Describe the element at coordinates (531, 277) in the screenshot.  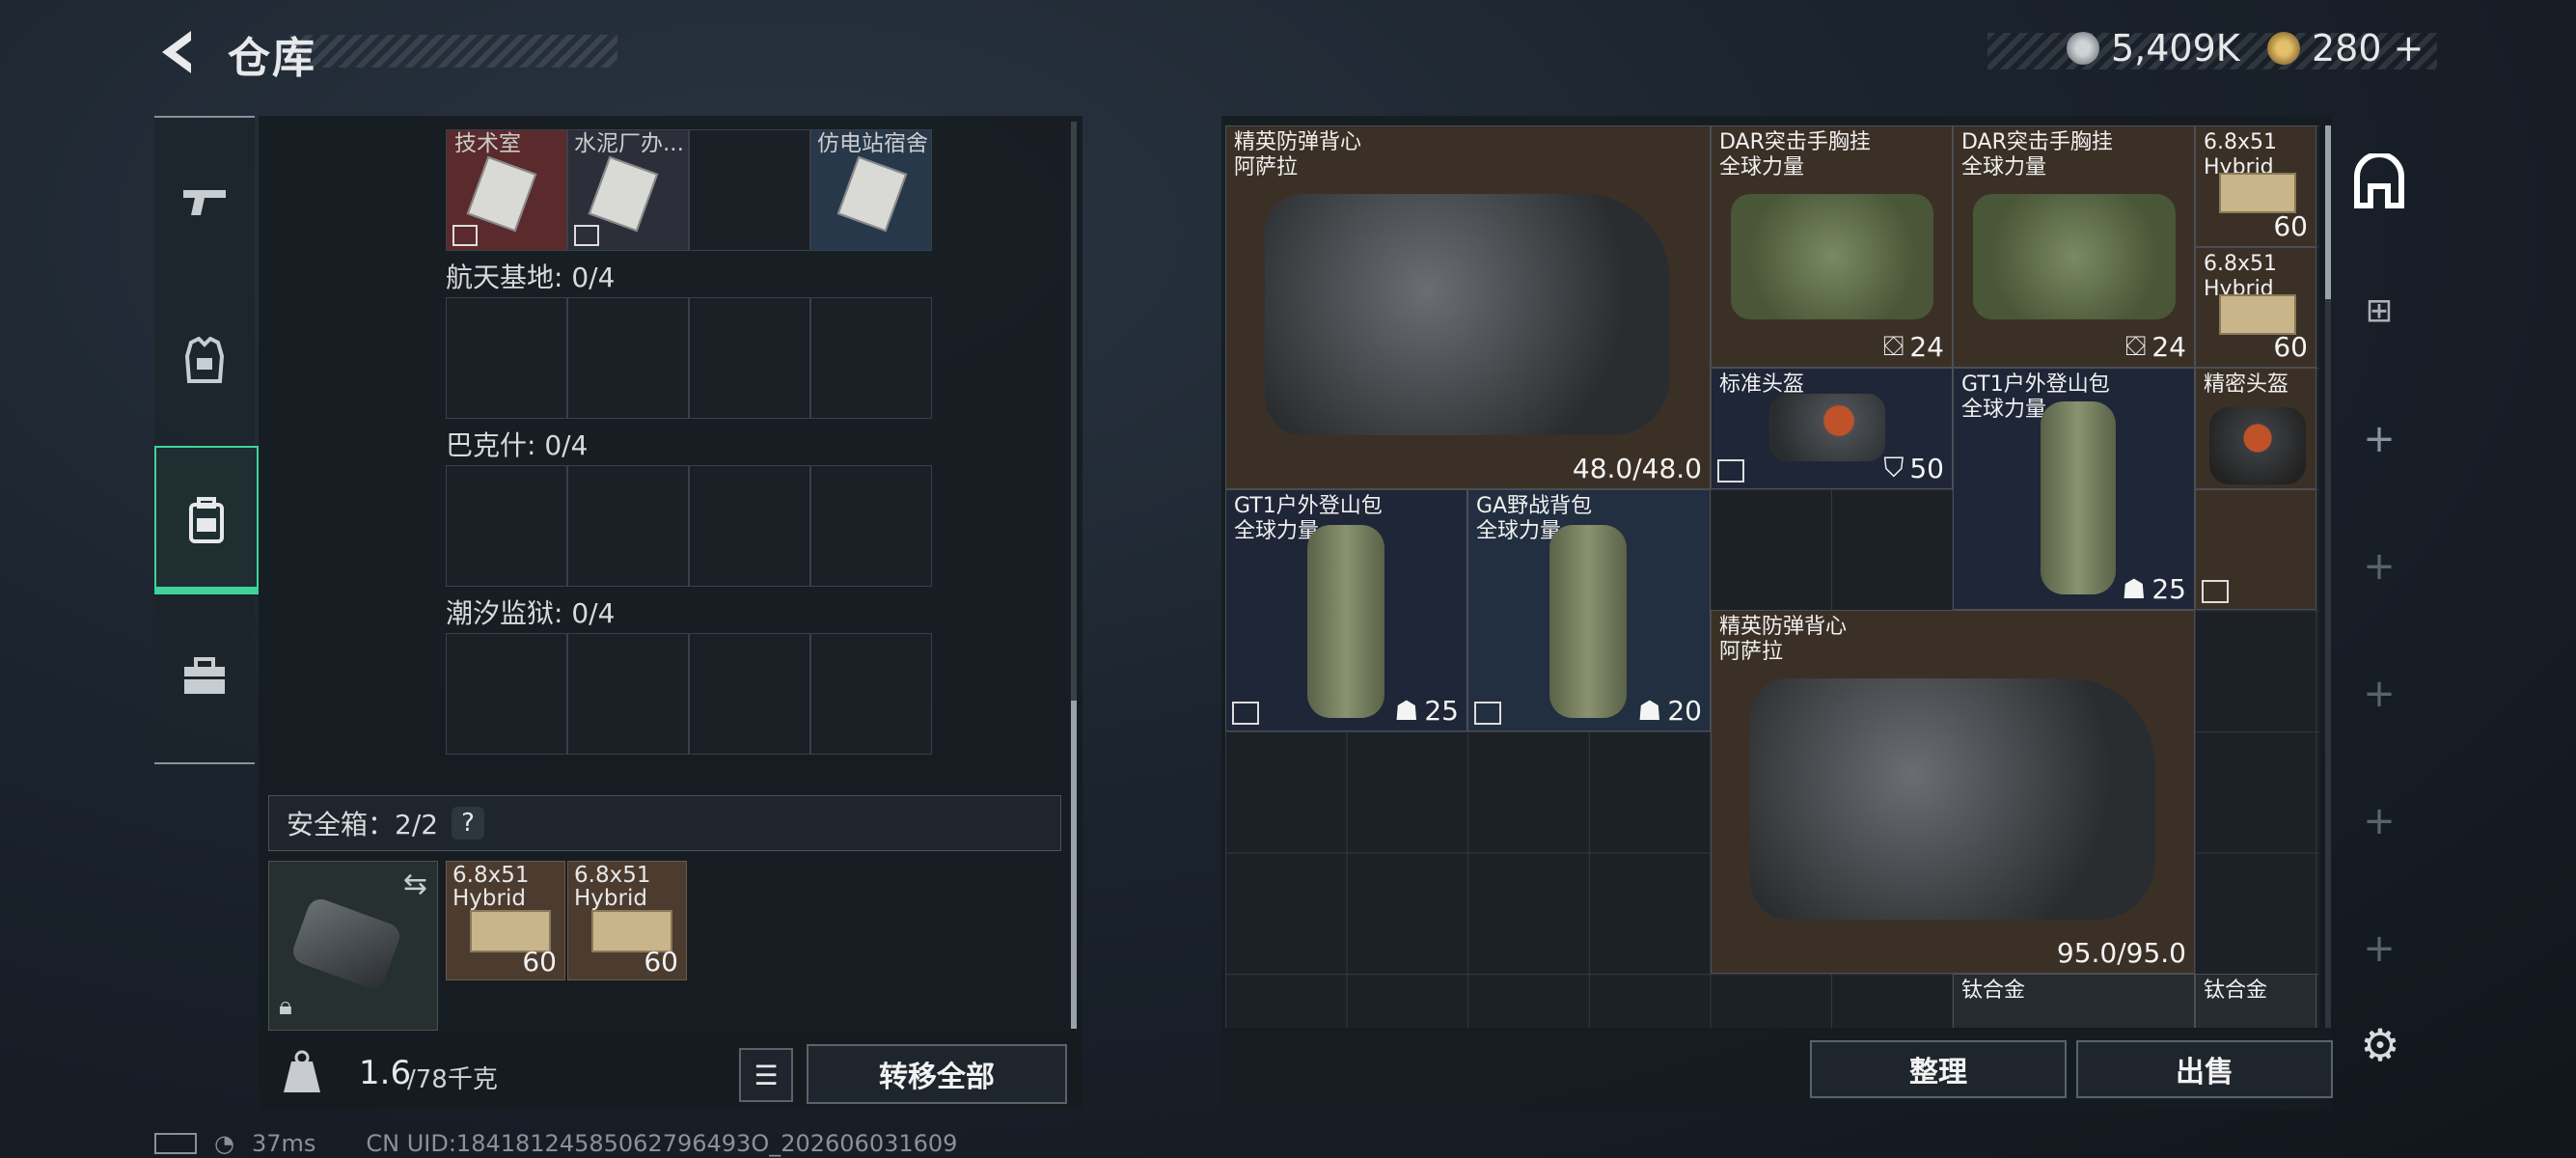
I see `key-group-label: 航天基地: 0/4` at that location.